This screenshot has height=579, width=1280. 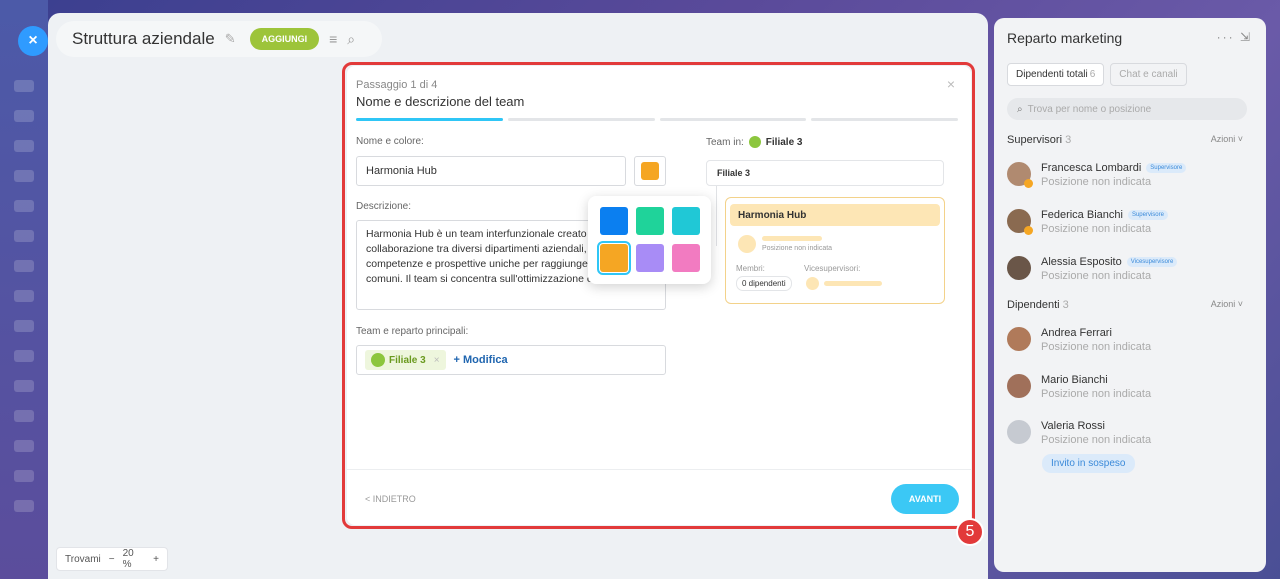 I want to click on search-input: ⌕ Trova per nome o posizione, so click(x=1127, y=109).